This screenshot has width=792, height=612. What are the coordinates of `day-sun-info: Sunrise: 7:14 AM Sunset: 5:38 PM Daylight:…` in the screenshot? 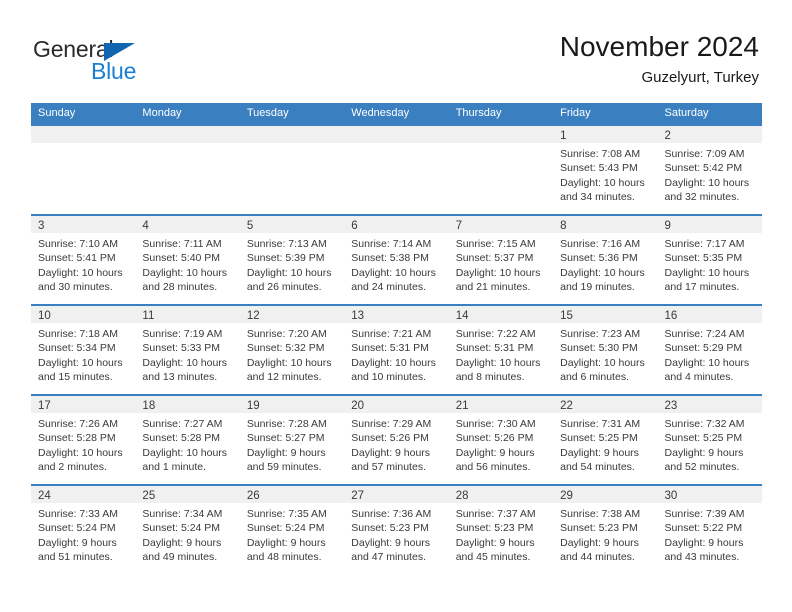 It's located at (396, 263).